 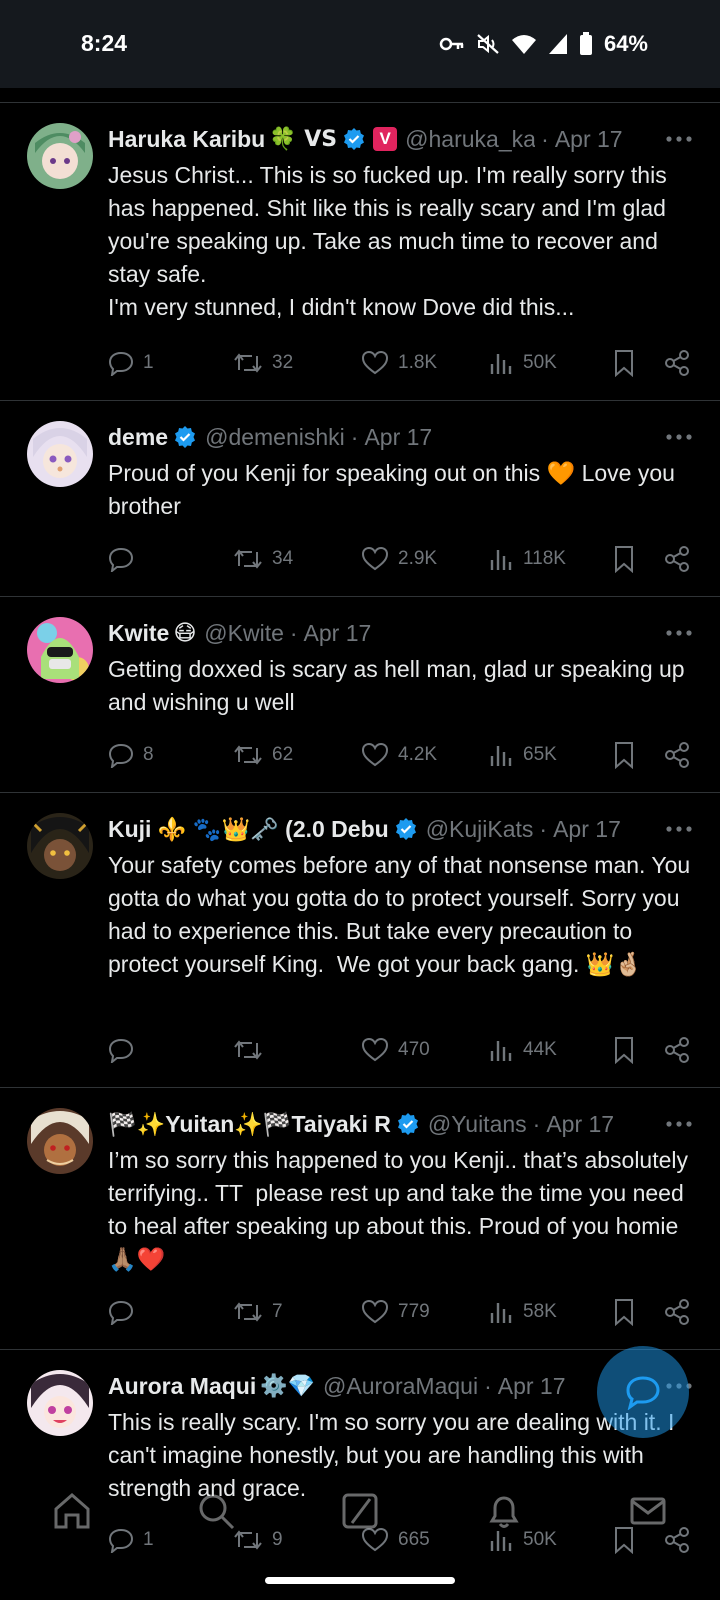 I want to click on compose-reply-button, so click(x=643, y=1392).